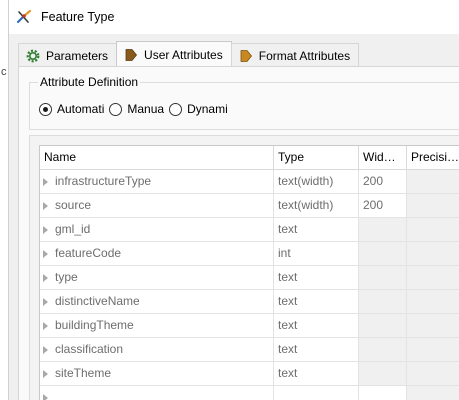  What do you see at coordinates (157, 302) in the screenshot?
I see `cell-name: distinctiveName` at bounding box center [157, 302].